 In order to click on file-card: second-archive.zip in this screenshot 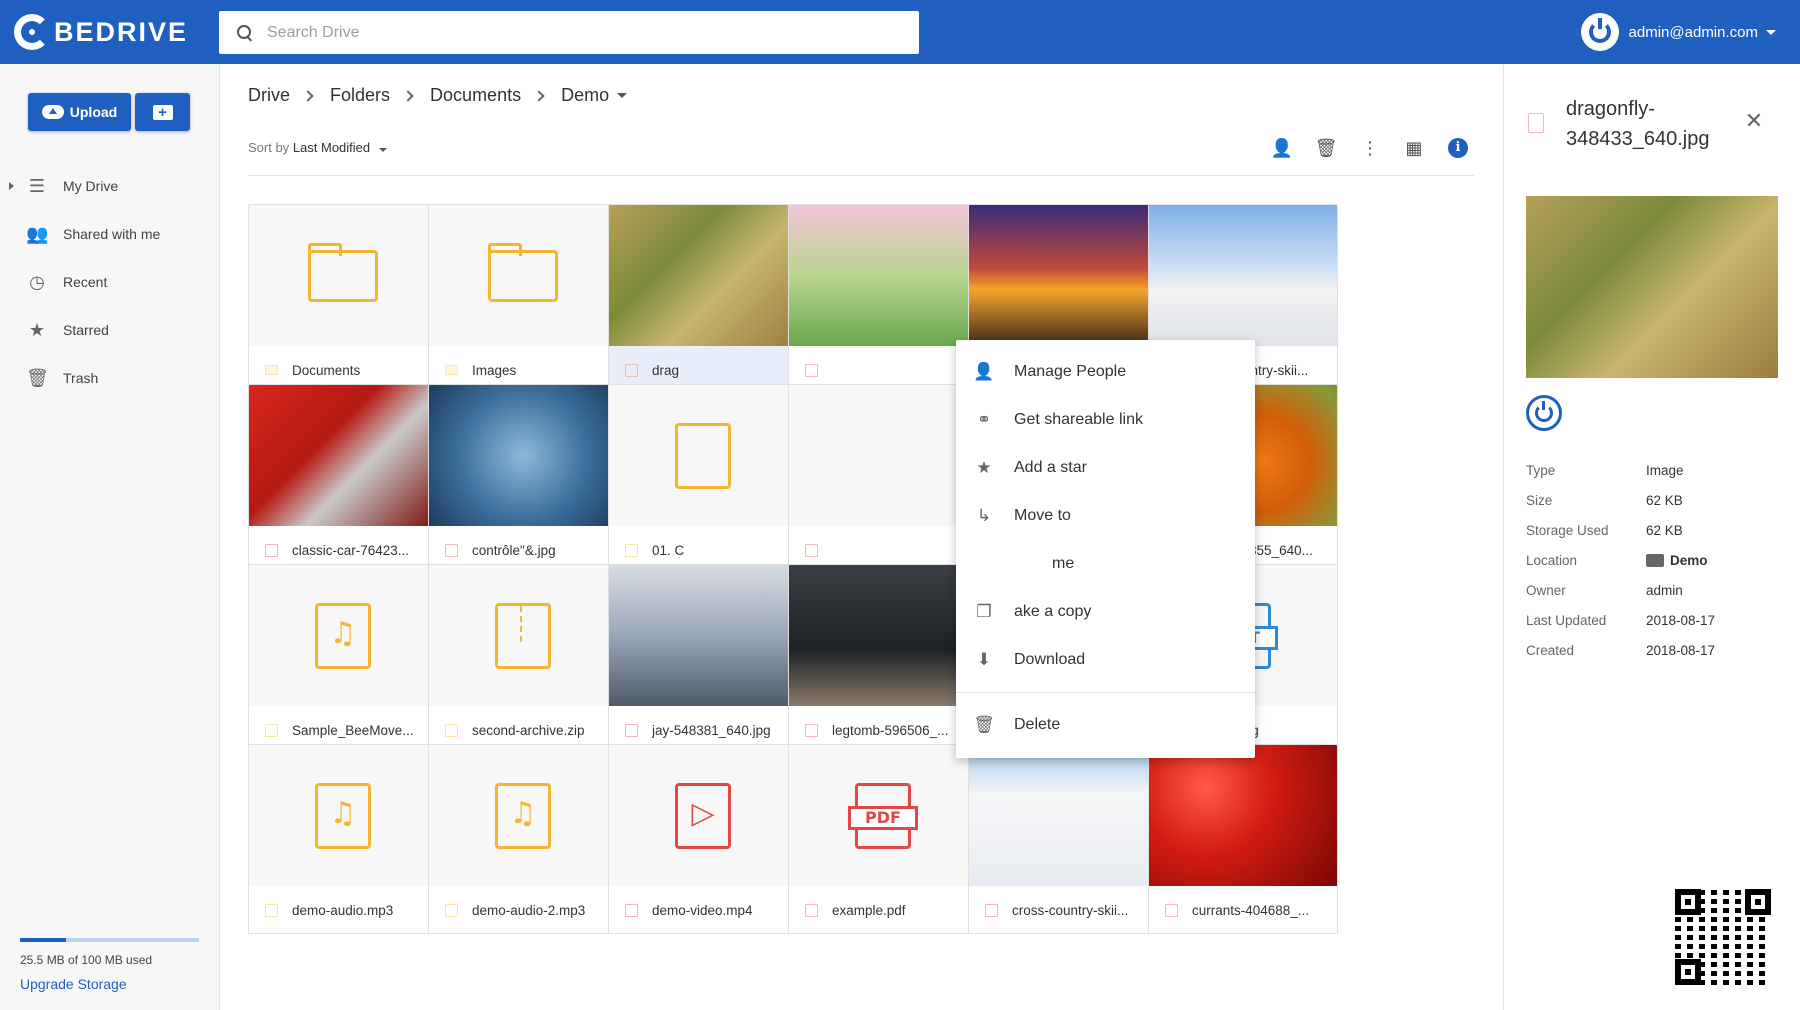, I will do `click(523, 659)`.